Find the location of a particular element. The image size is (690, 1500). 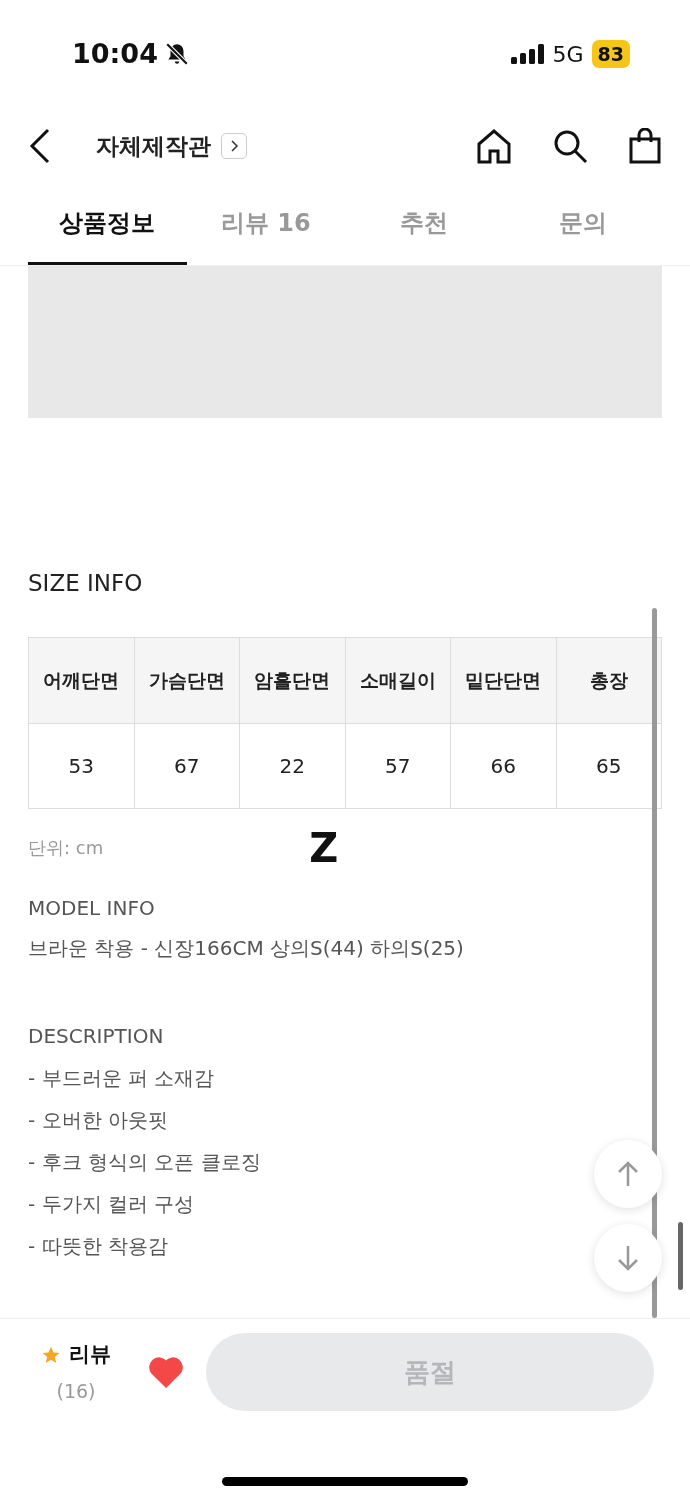

table-header: 가슴단면 is located at coordinates (187, 680).